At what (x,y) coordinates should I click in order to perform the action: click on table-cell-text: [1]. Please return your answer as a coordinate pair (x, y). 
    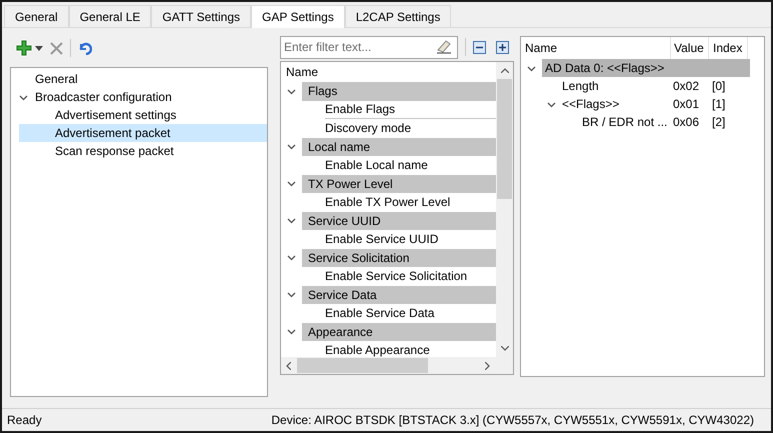
    Looking at the image, I should click on (718, 104).